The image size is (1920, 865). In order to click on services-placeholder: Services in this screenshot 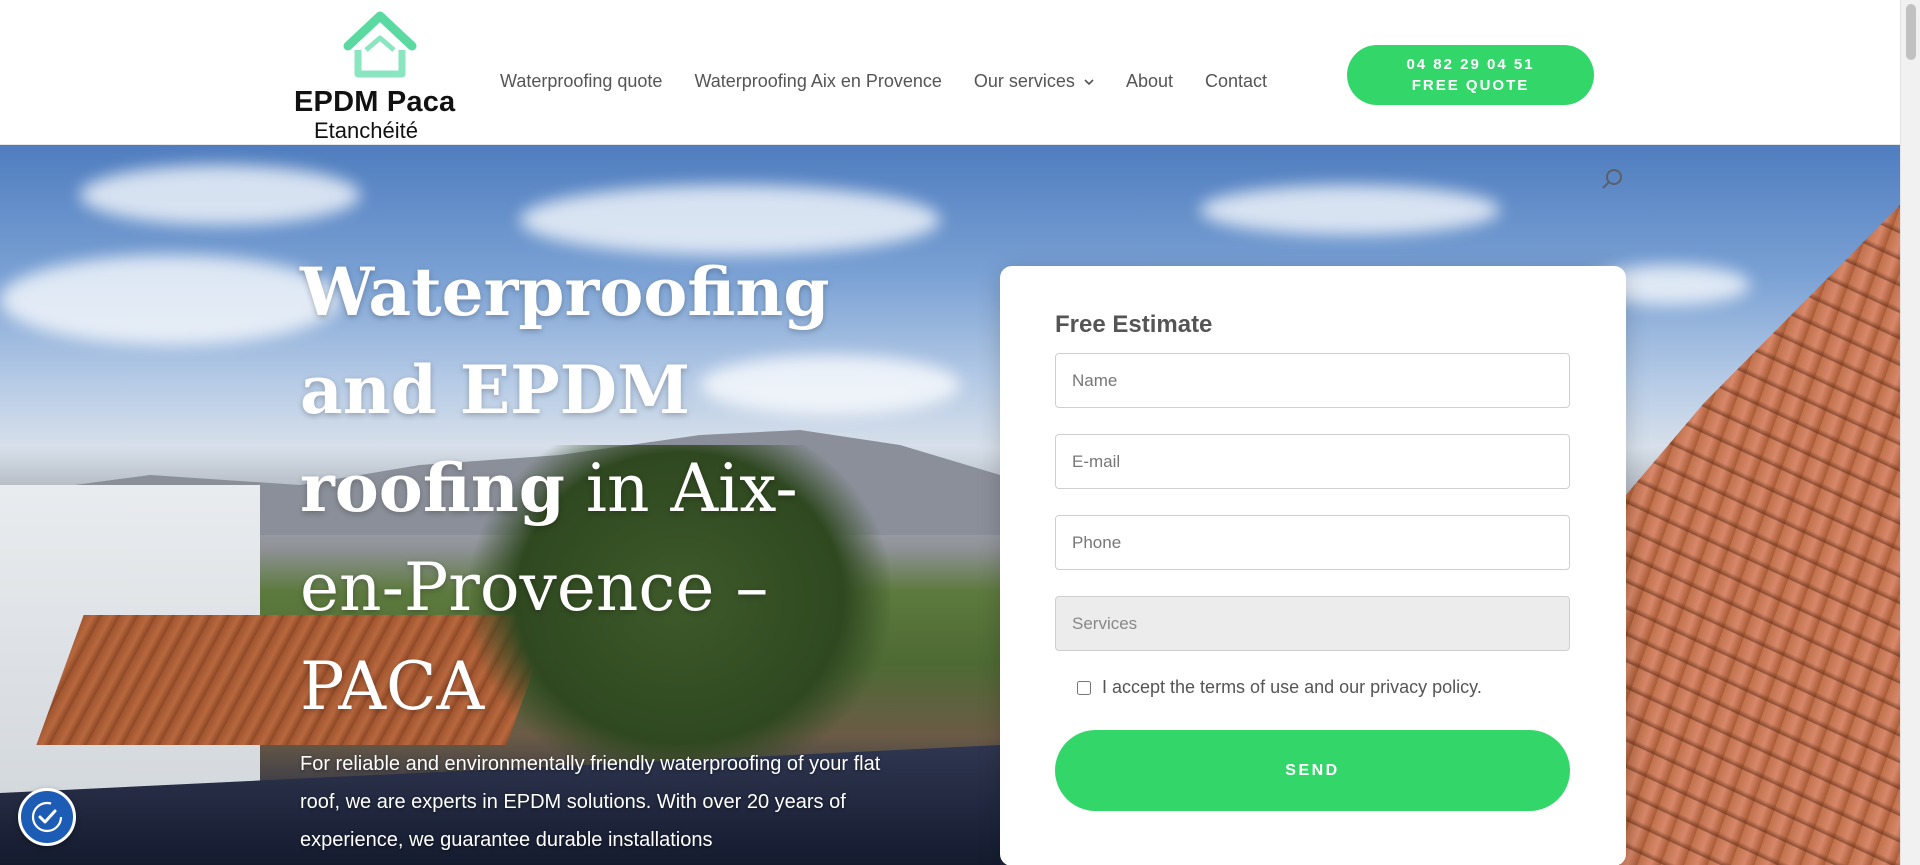, I will do `click(1105, 623)`.